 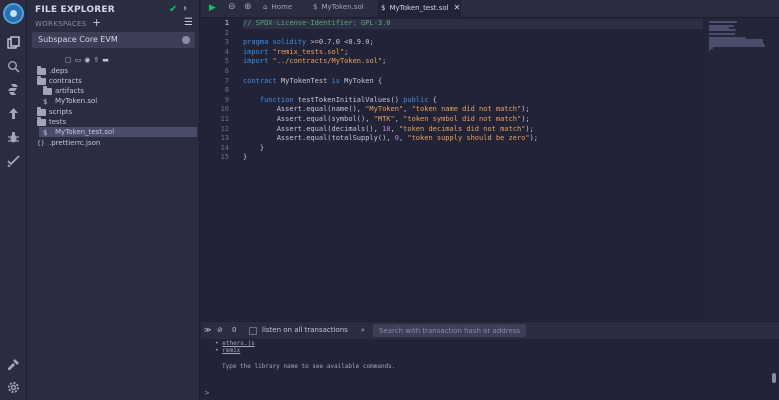 What do you see at coordinates (473, 82) in the screenshot?
I see `code-line: contract MyTokenTest is MyToken {` at bounding box center [473, 82].